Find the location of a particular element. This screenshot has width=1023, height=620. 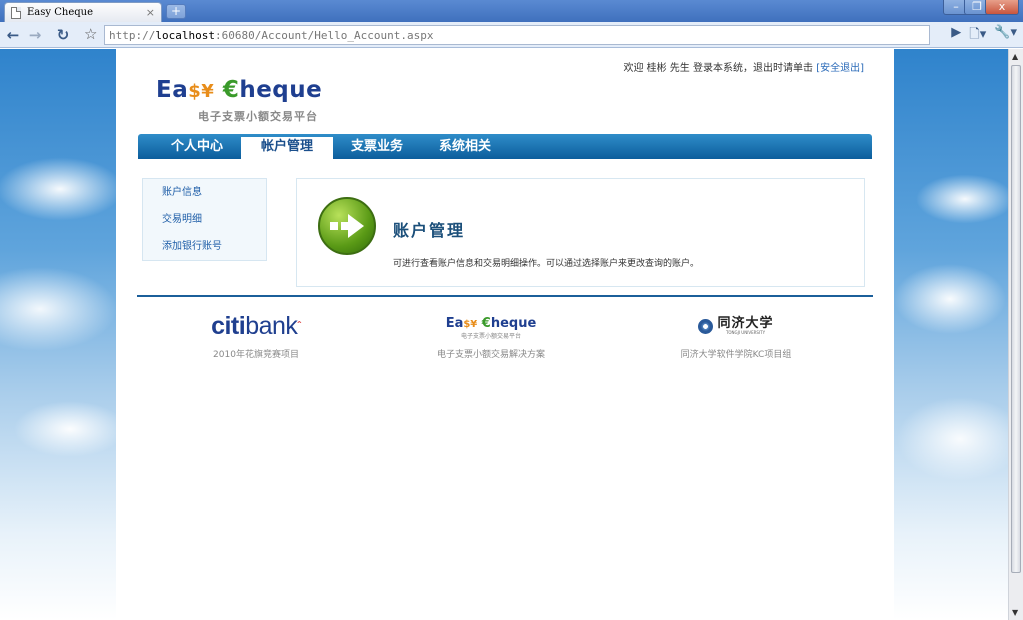

scroll-up-icon: ▲ is located at coordinates (1015, 56).